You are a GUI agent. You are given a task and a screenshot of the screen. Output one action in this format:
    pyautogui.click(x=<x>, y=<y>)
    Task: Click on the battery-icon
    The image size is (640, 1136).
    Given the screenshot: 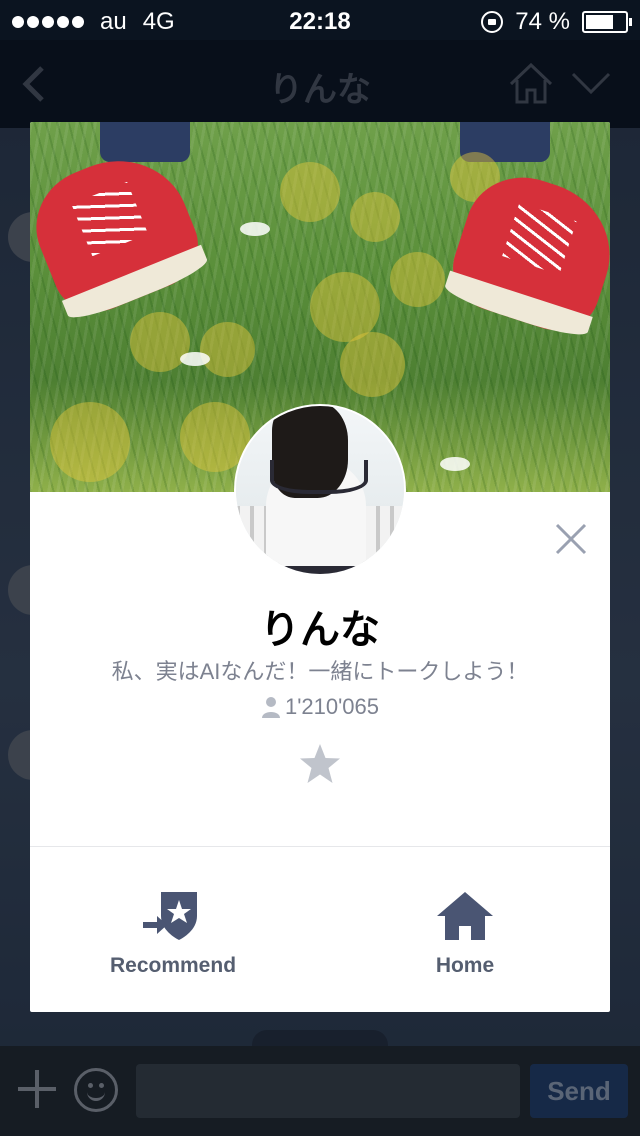 What is the action you would take?
    pyautogui.click(x=607, y=22)
    